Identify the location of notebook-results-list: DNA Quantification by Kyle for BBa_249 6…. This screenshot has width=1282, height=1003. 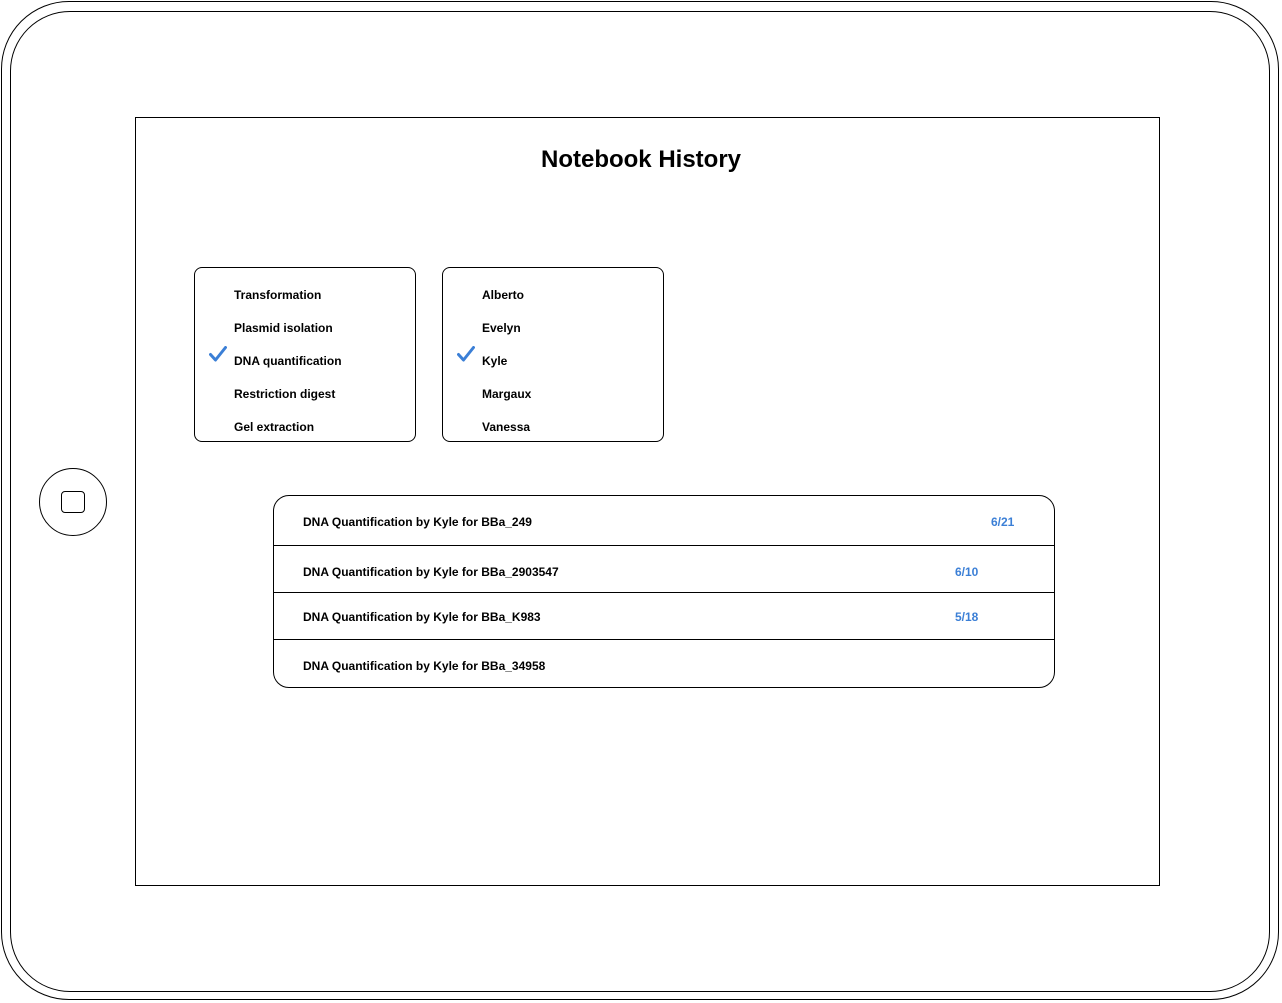
(664, 591).